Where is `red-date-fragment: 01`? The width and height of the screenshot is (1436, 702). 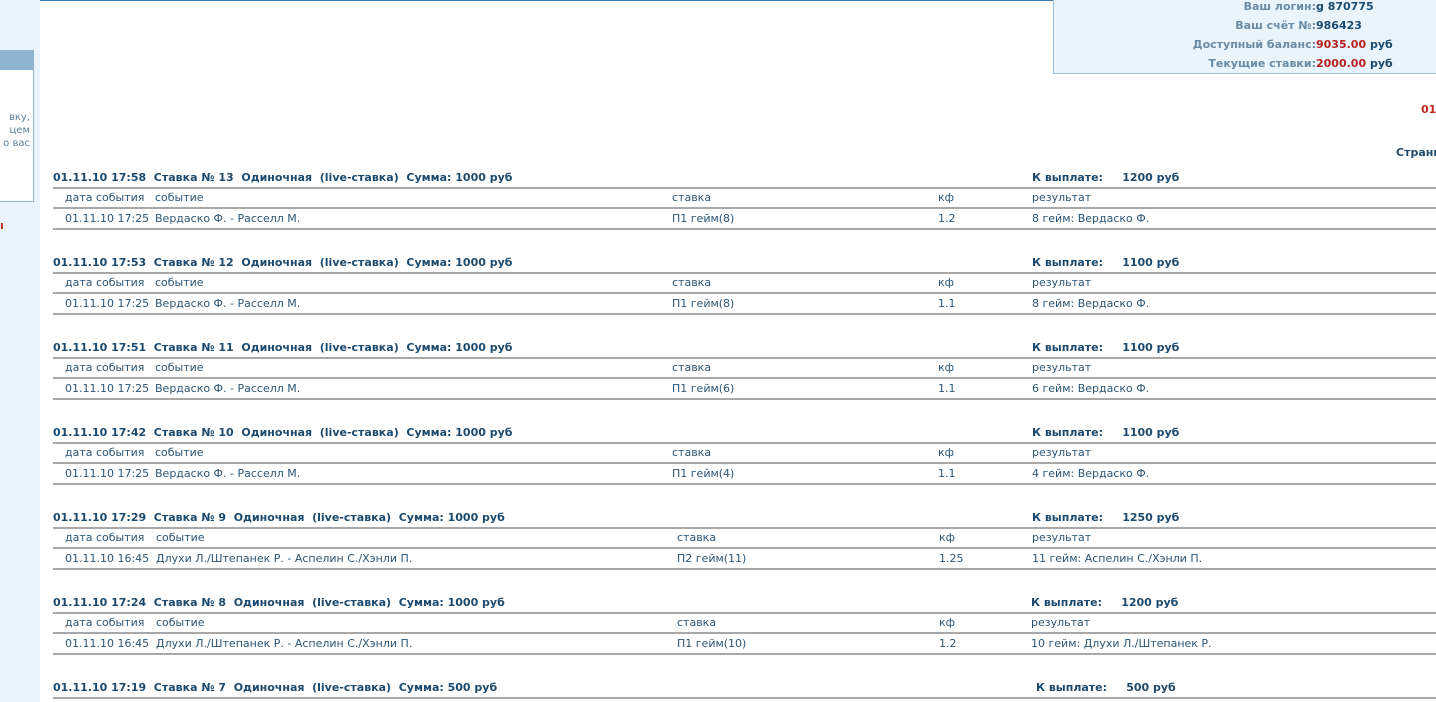
red-date-fragment: 01 is located at coordinates (1428, 109).